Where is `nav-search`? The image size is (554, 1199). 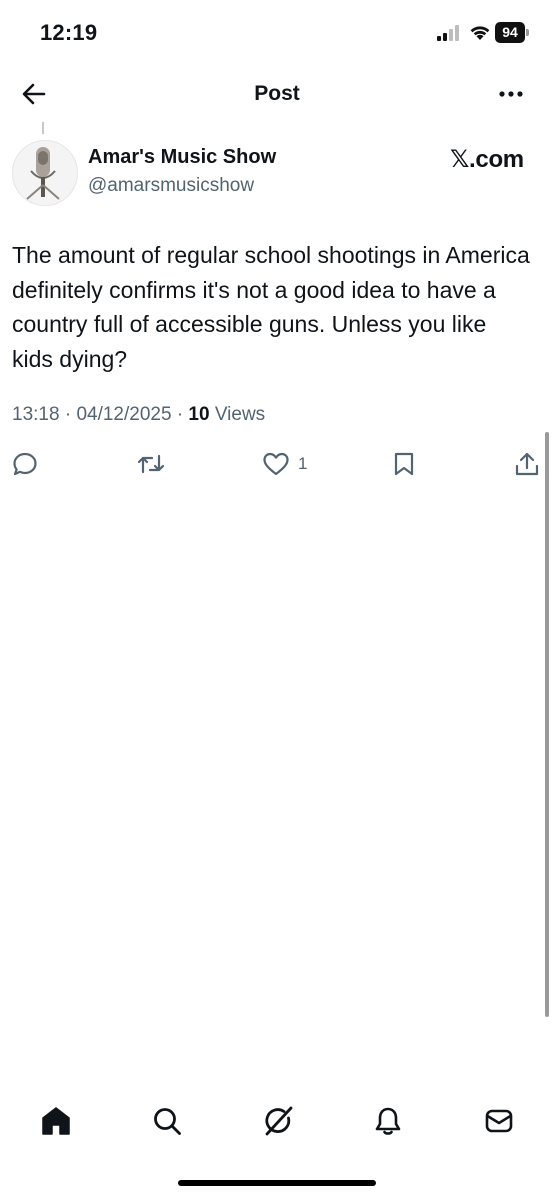 nav-search is located at coordinates (167, 1121).